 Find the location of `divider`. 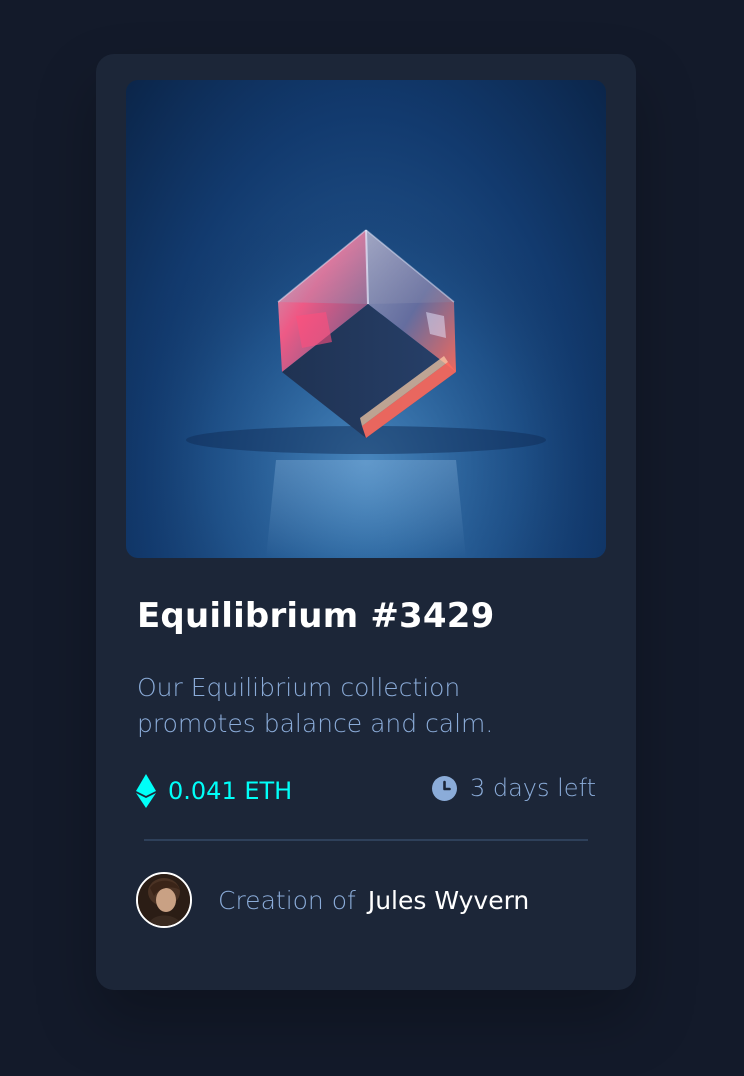

divider is located at coordinates (366, 840).